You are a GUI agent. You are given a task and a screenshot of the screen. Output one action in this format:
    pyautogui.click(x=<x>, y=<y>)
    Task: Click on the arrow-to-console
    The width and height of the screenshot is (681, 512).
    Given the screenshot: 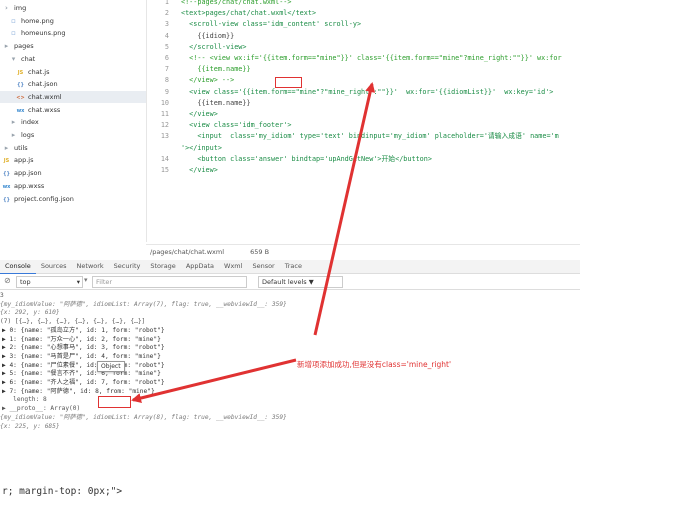 What is the action you would take?
    pyautogui.click(x=214, y=380)
    